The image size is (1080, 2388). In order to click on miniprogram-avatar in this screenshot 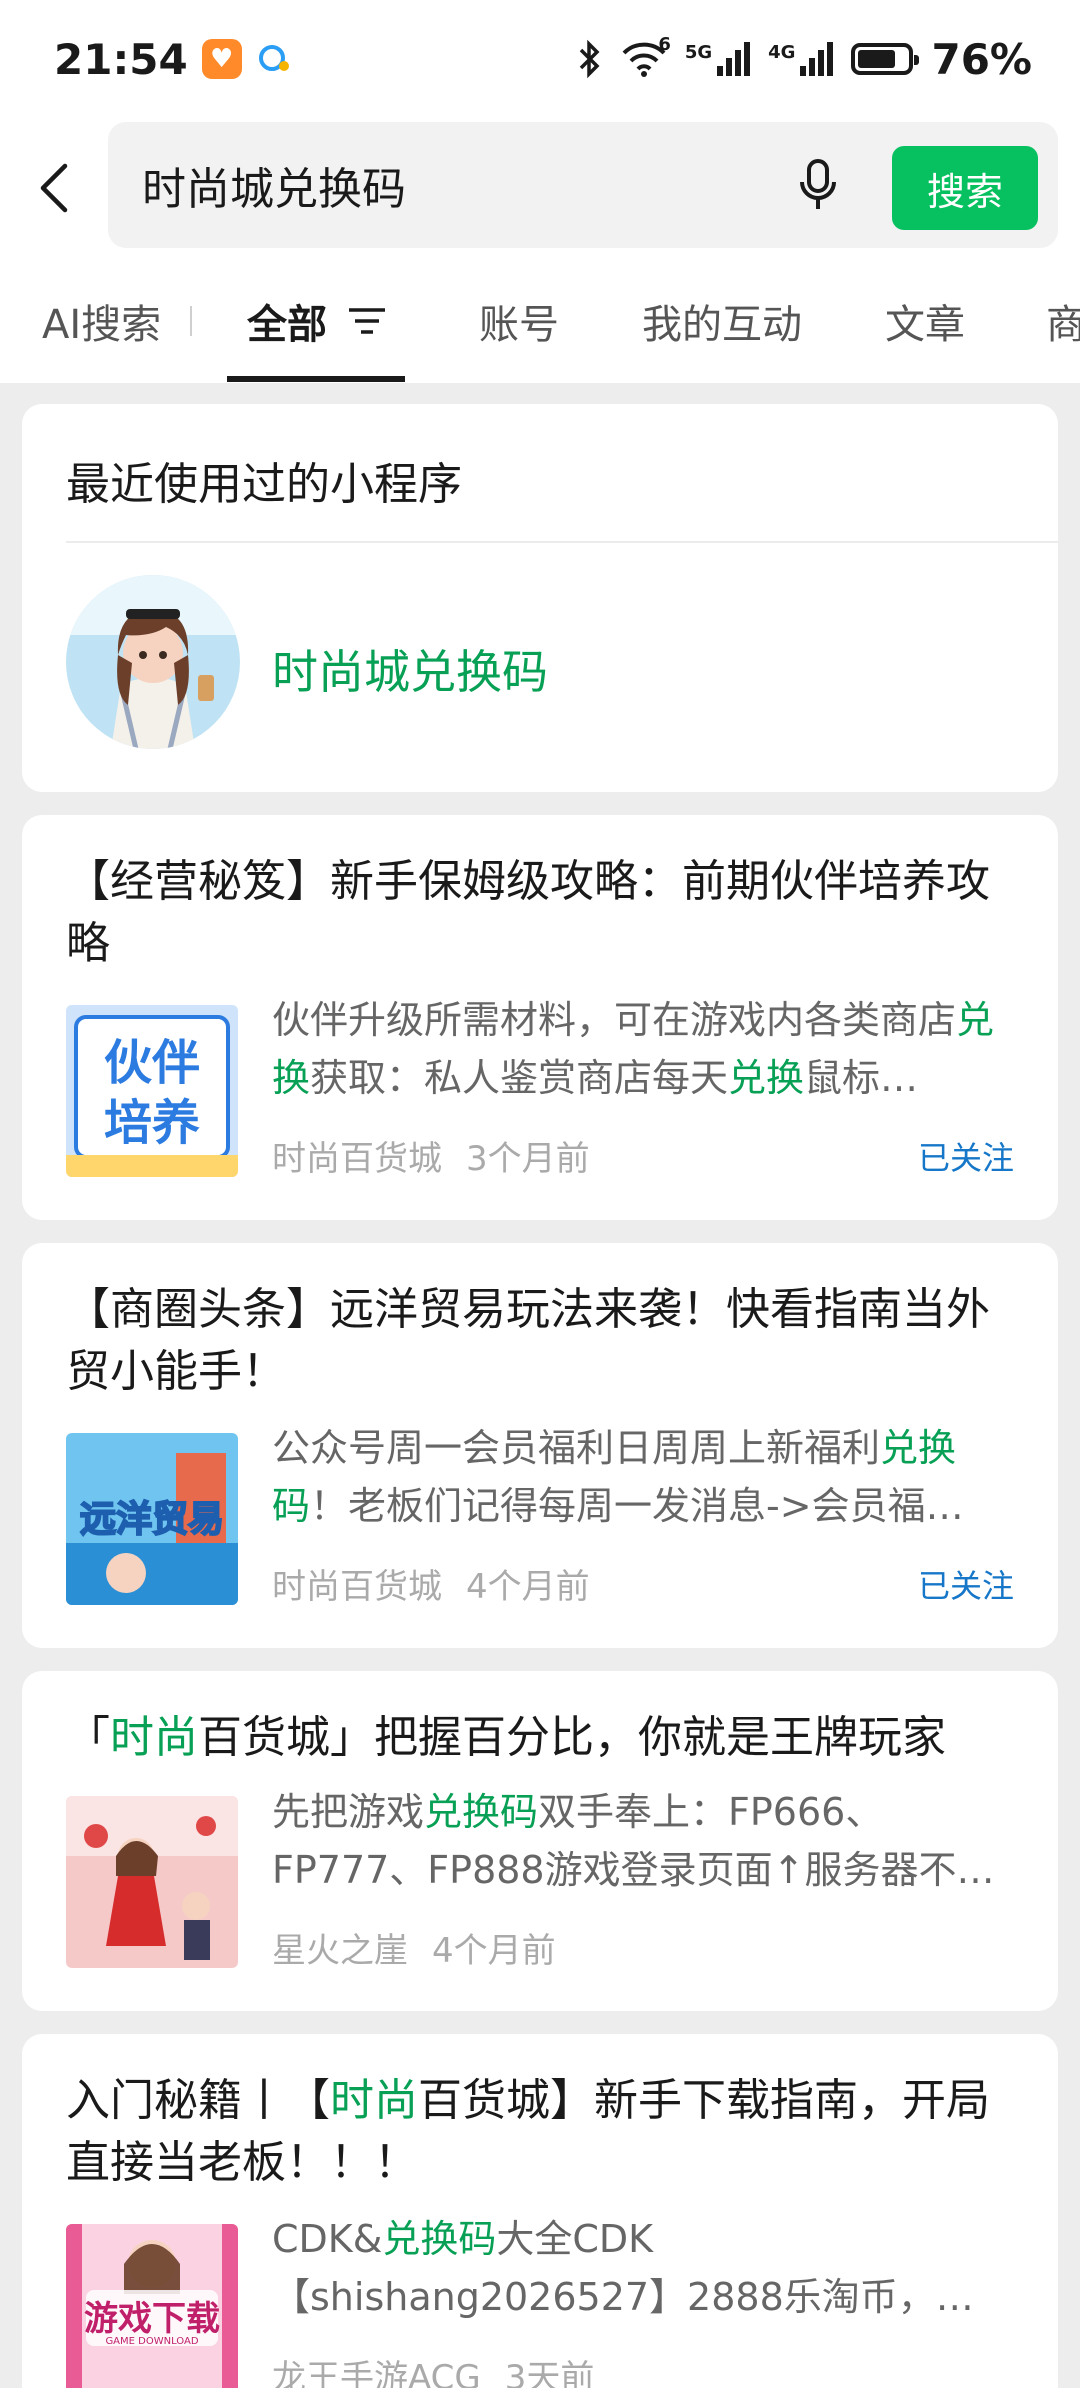, I will do `click(153, 662)`.